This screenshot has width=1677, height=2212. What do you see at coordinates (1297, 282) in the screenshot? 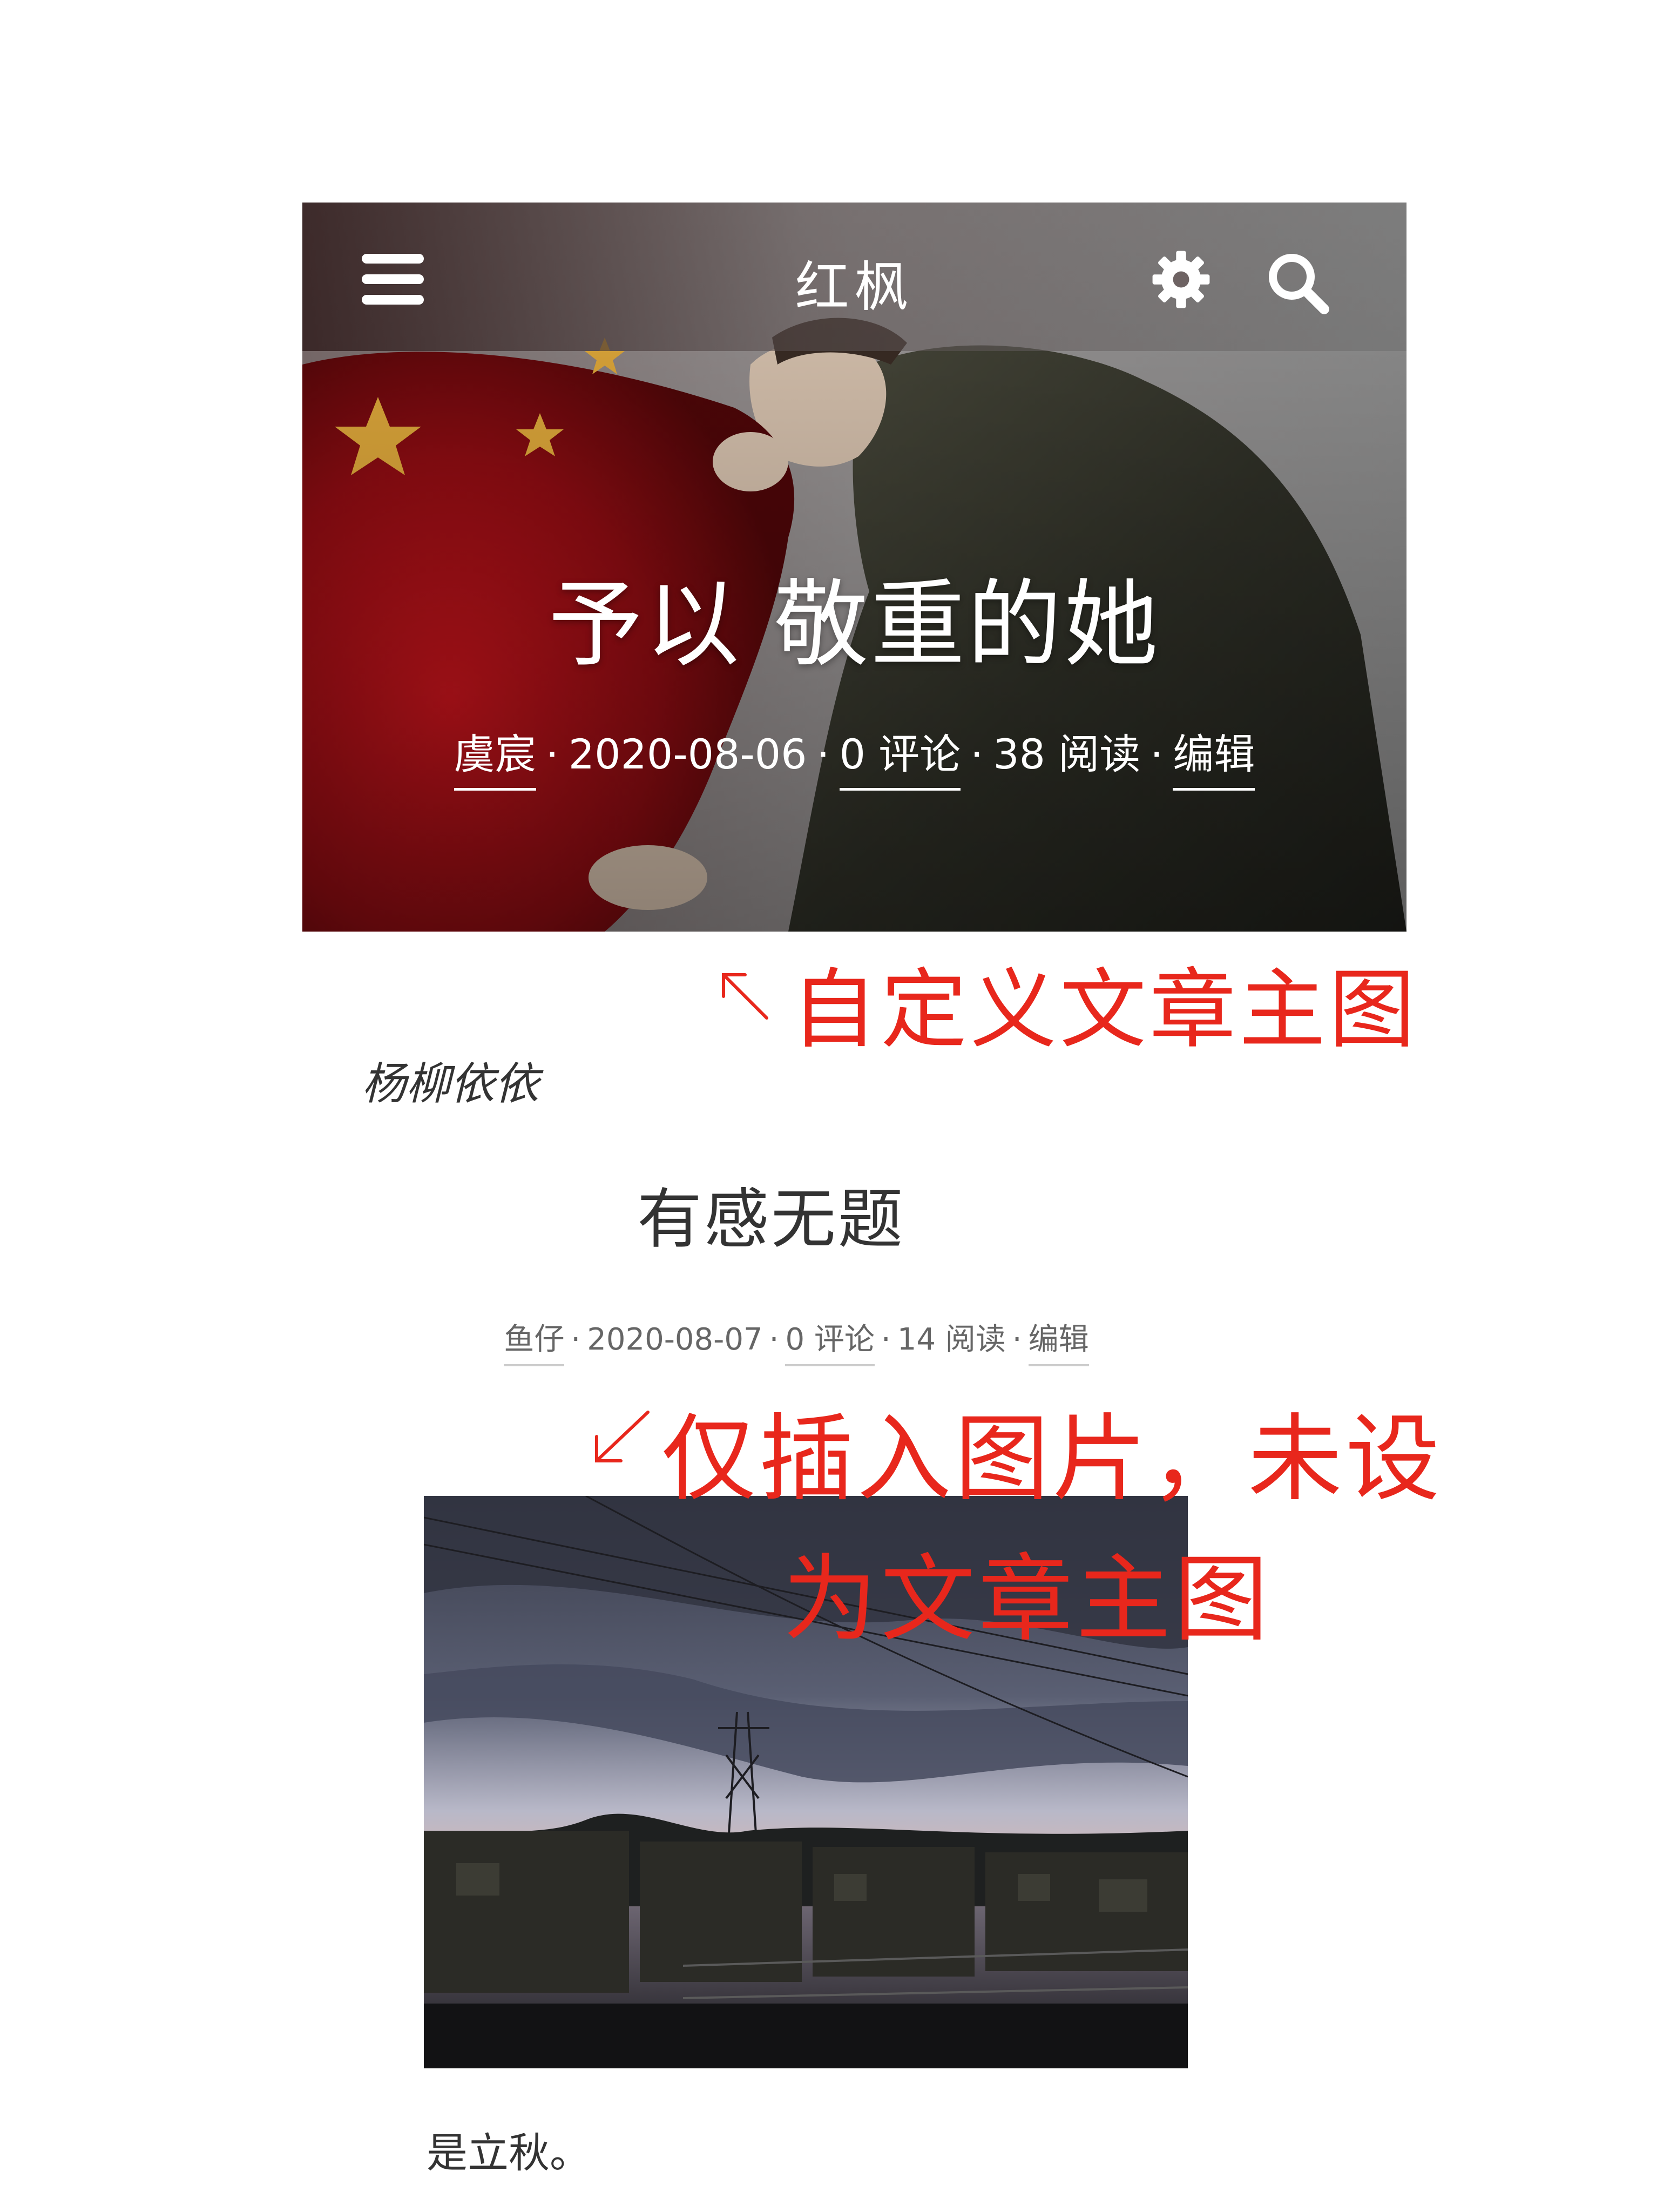
I see `search-icon` at bounding box center [1297, 282].